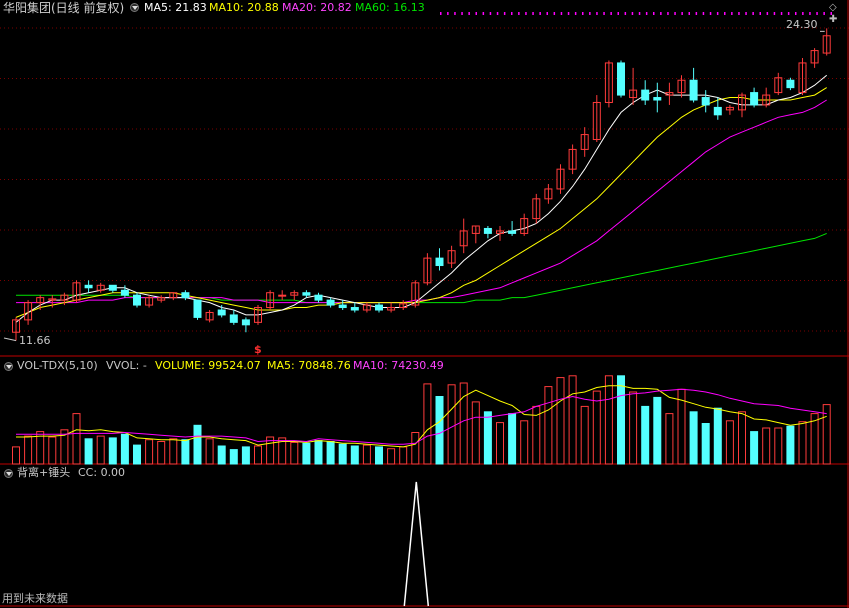  Describe the element at coordinates (44, 472) in the screenshot. I see `indicator-title: 背离+锤头` at that location.